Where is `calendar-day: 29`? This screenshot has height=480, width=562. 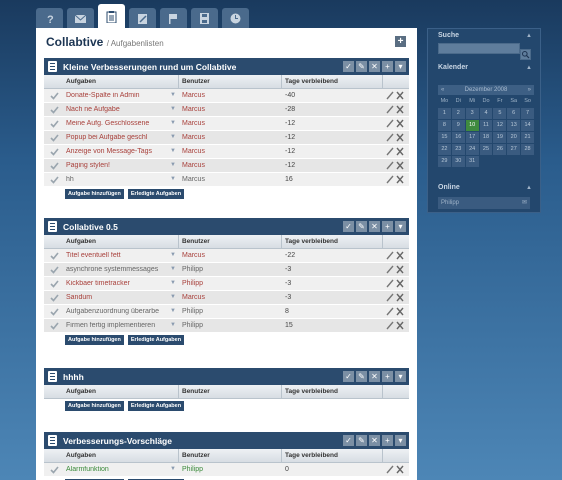
calendar-day: 29 is located at coordinates (444, 161).